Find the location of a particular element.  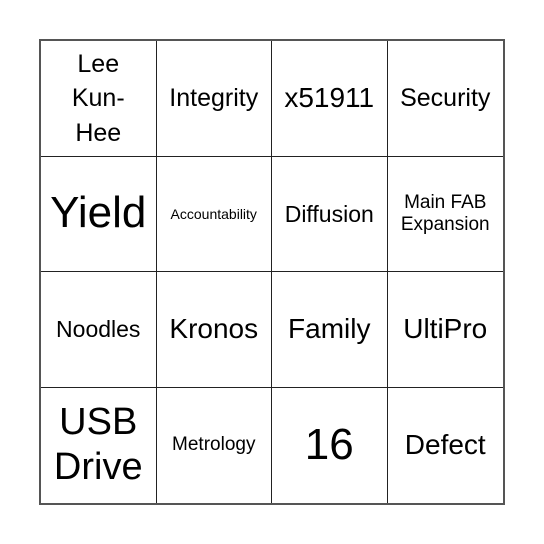

cell-text: Metrology is located at coordinates (214, 445).